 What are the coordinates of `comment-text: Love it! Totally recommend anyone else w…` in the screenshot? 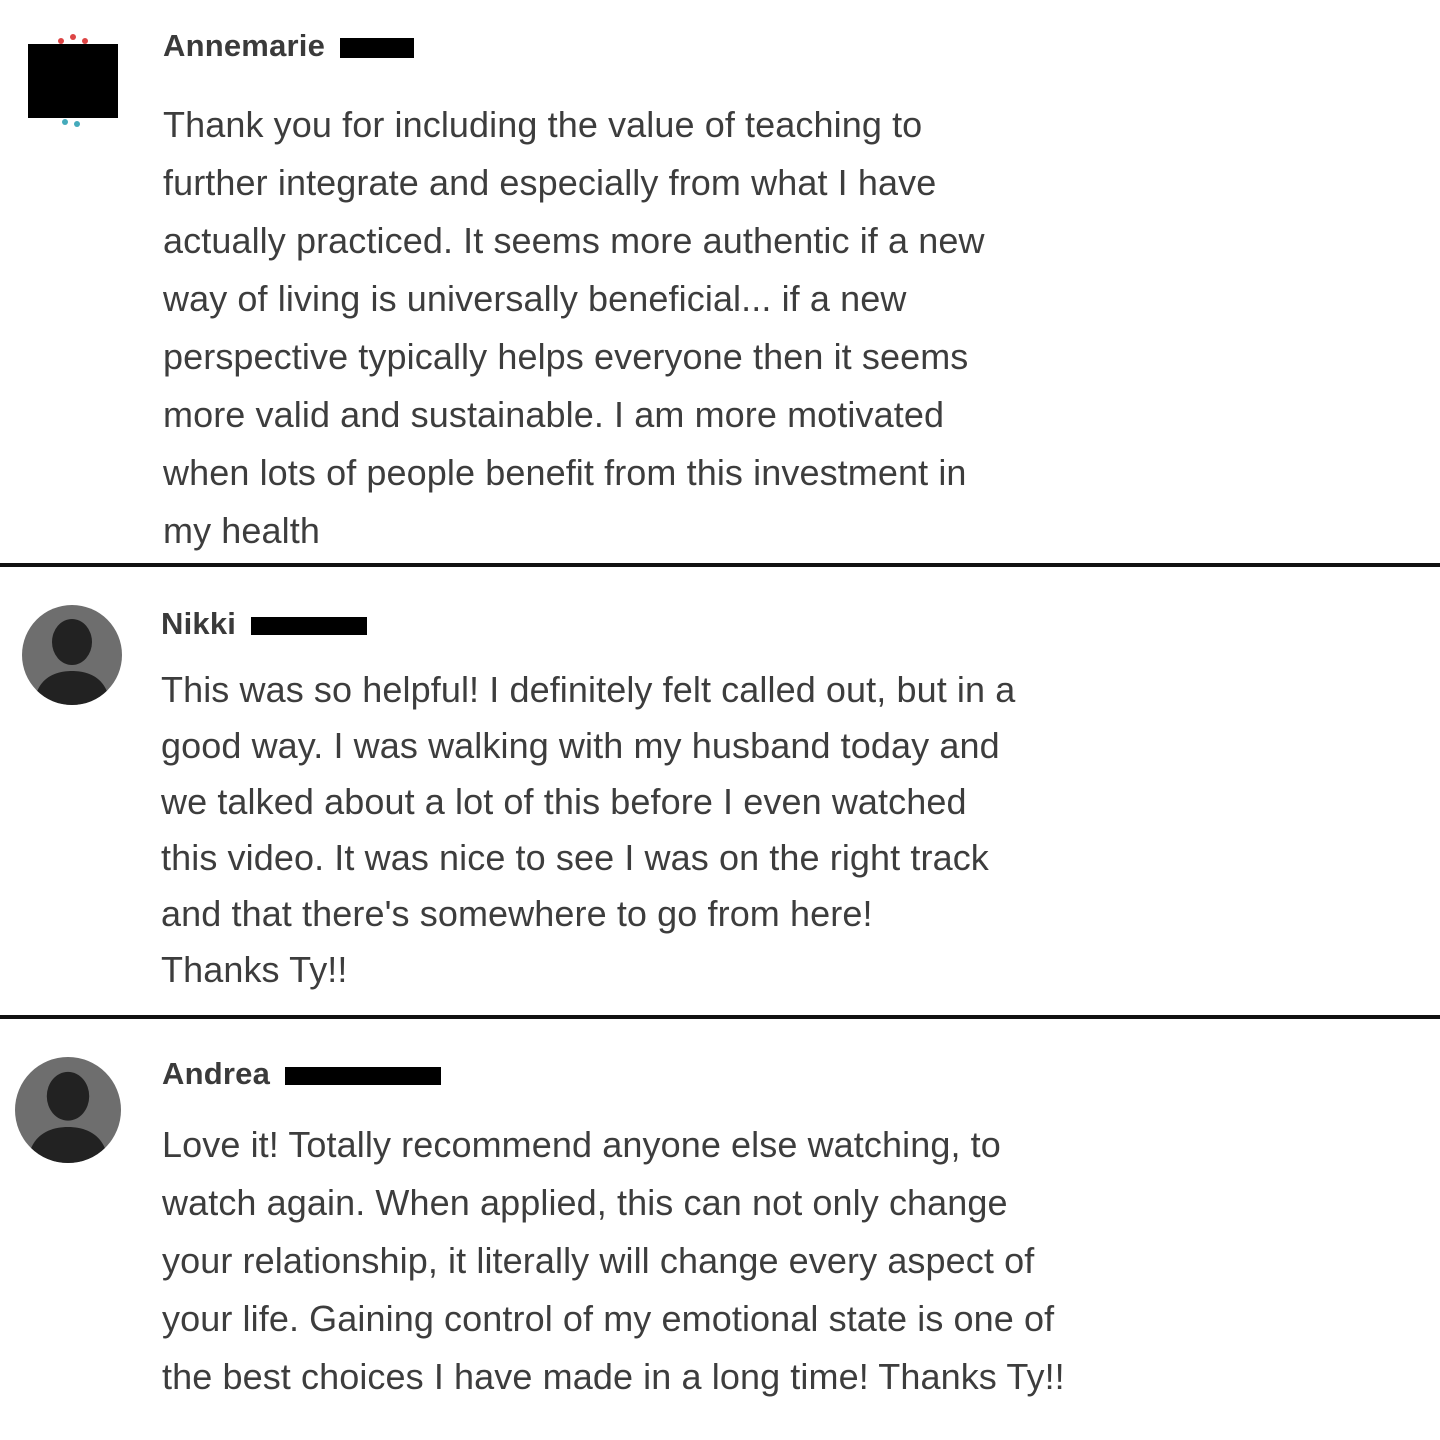 It's located at (613, 1261).